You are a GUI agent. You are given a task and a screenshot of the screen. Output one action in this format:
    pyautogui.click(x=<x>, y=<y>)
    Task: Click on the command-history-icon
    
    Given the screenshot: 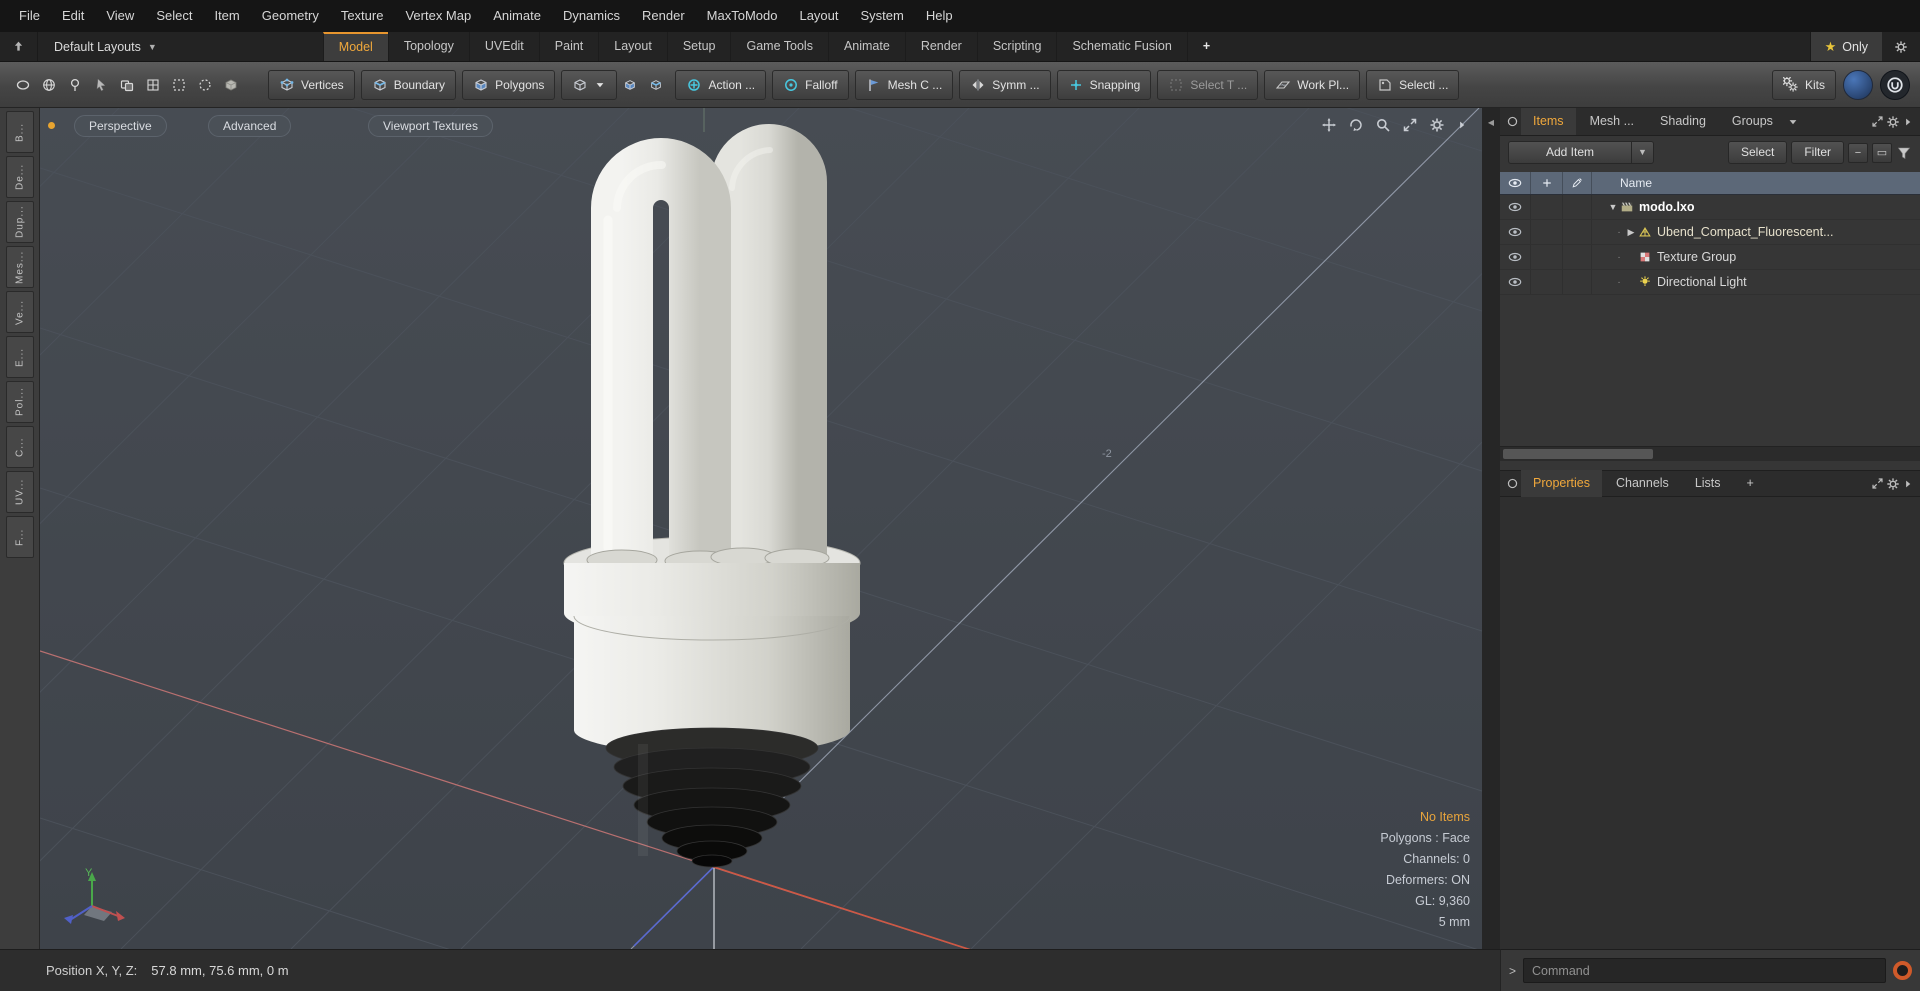 What is the action you would take?
    pyautogui.click(x=1902, y=970)
    